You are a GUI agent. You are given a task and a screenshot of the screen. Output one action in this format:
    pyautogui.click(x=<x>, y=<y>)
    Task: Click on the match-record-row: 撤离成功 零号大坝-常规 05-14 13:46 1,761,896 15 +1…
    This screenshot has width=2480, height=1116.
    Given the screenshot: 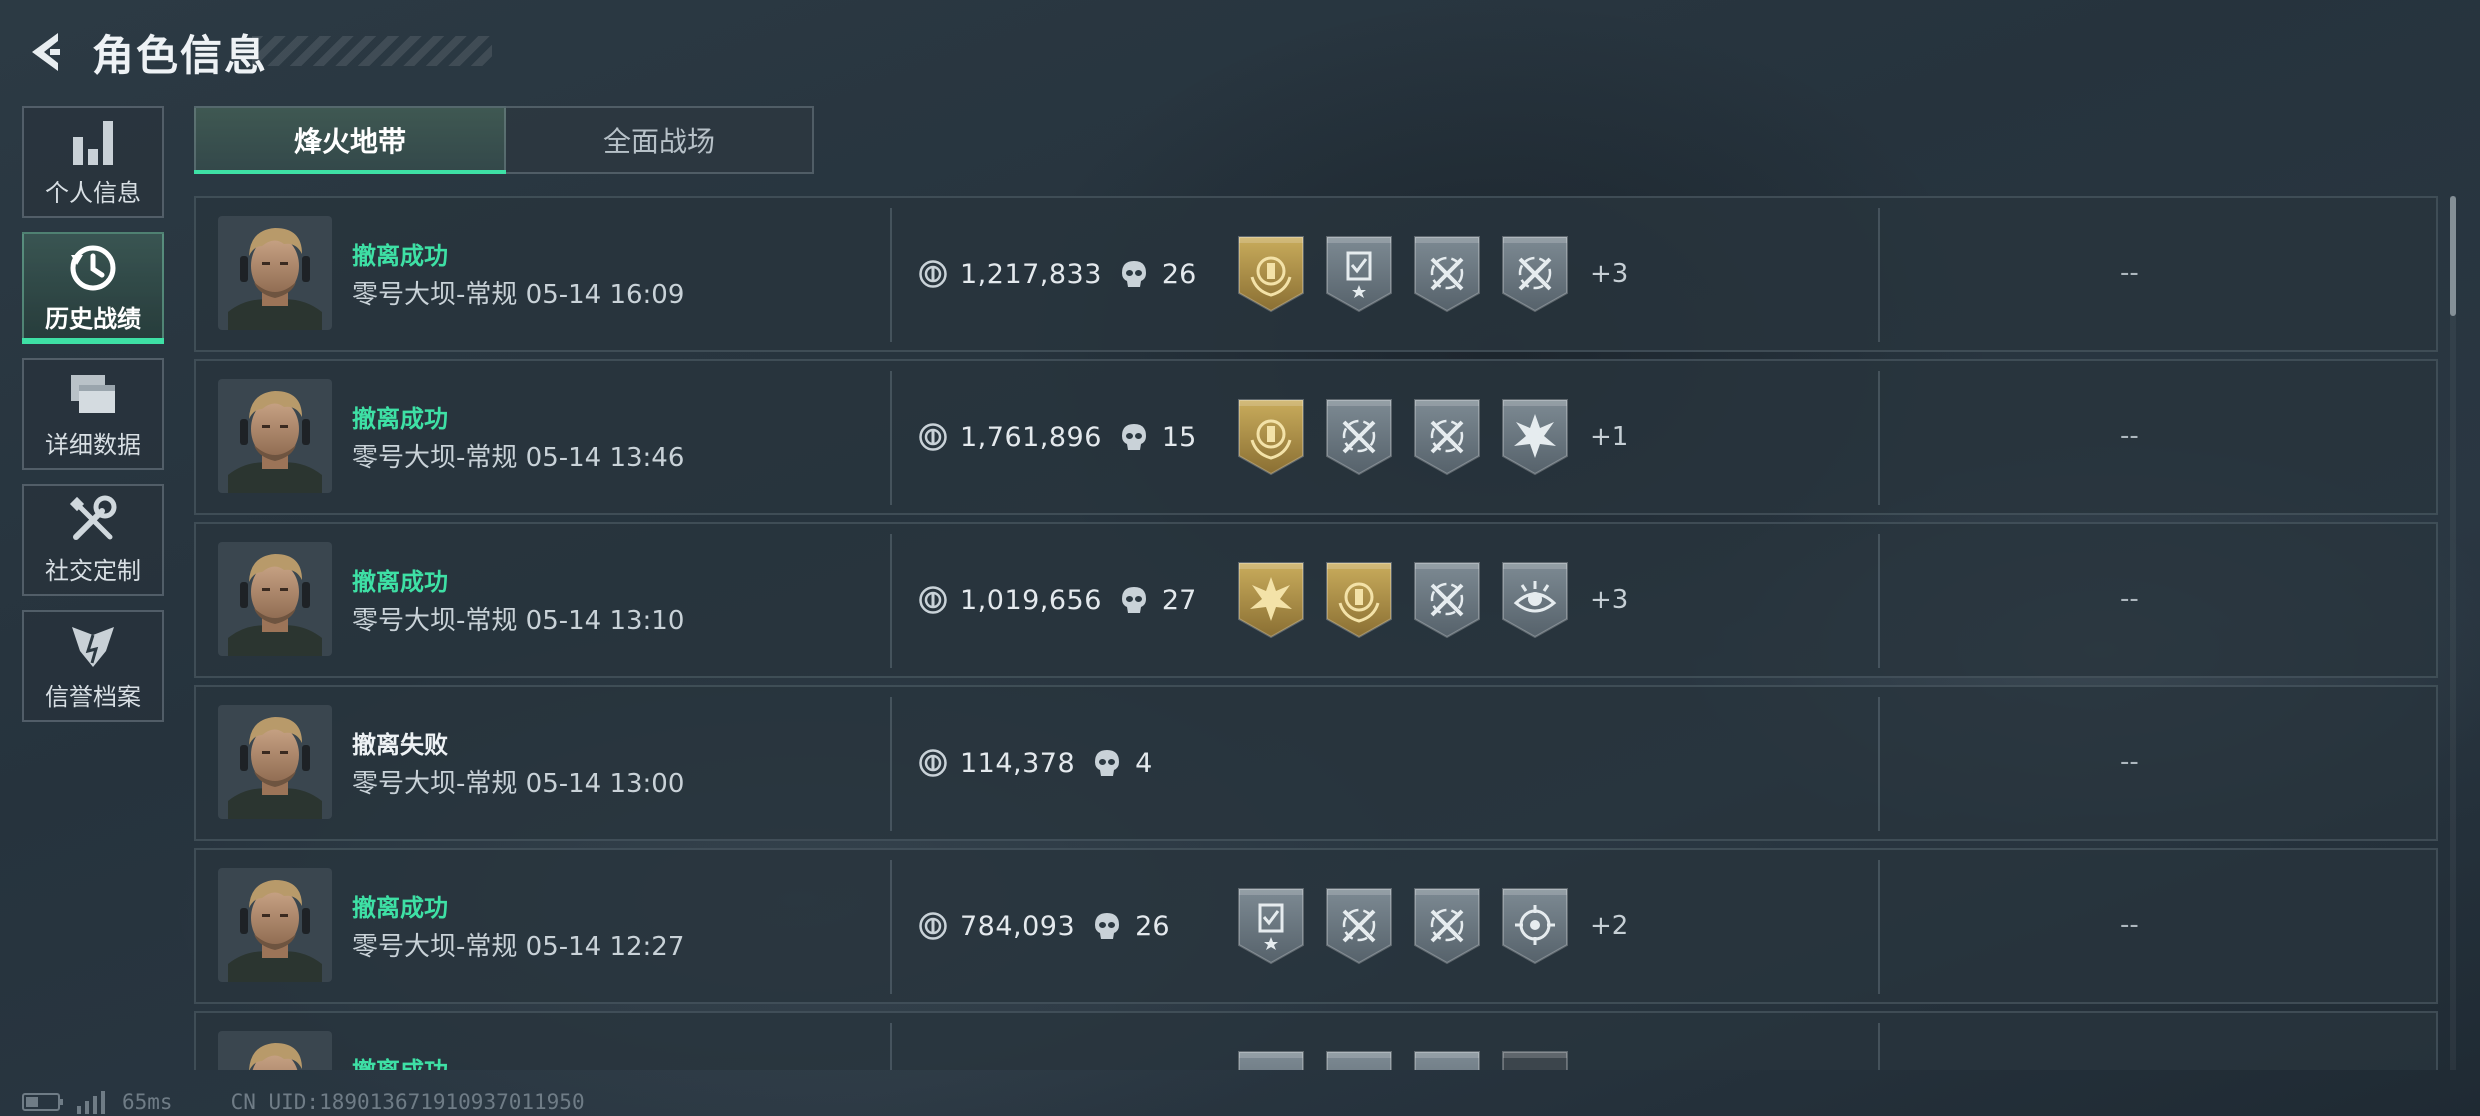 What is the action you would take?
    pyautogui.click(x=1316, y=437)
    